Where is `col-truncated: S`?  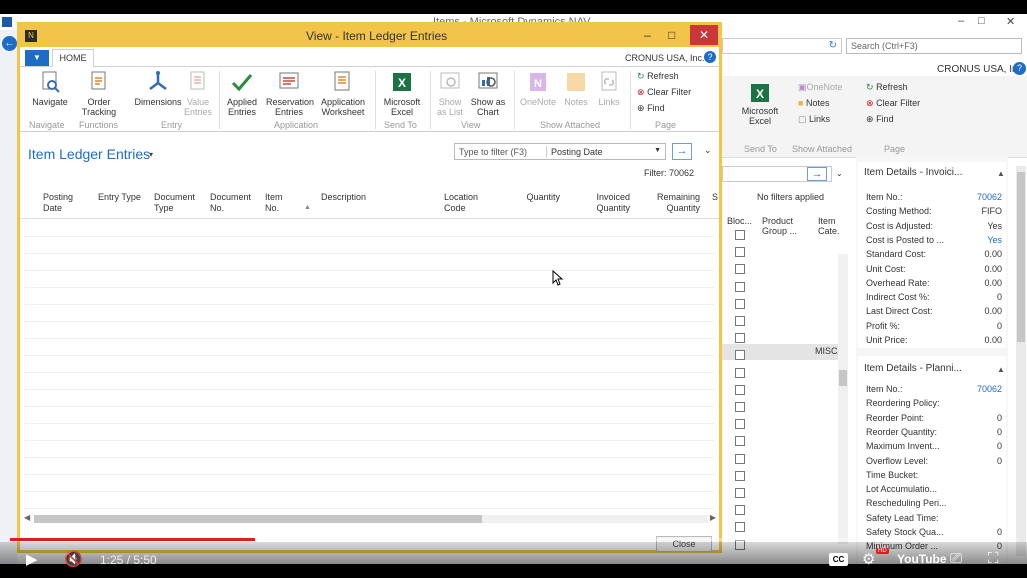
col-truncated: S is located at coordinates (716, 197).